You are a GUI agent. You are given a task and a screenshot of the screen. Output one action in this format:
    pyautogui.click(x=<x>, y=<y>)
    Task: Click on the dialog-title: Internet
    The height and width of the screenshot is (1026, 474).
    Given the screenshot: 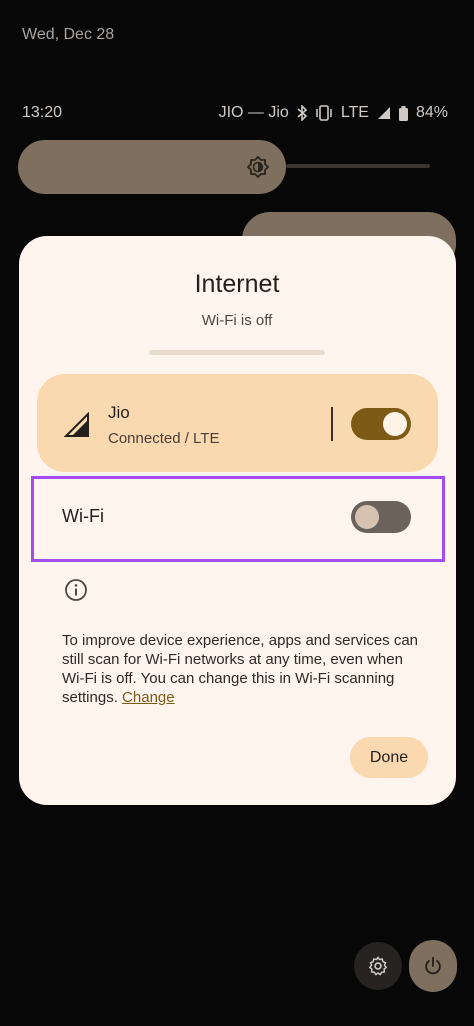 What is the action you would take?
    pyautogui.click(x=237, y=284)
    